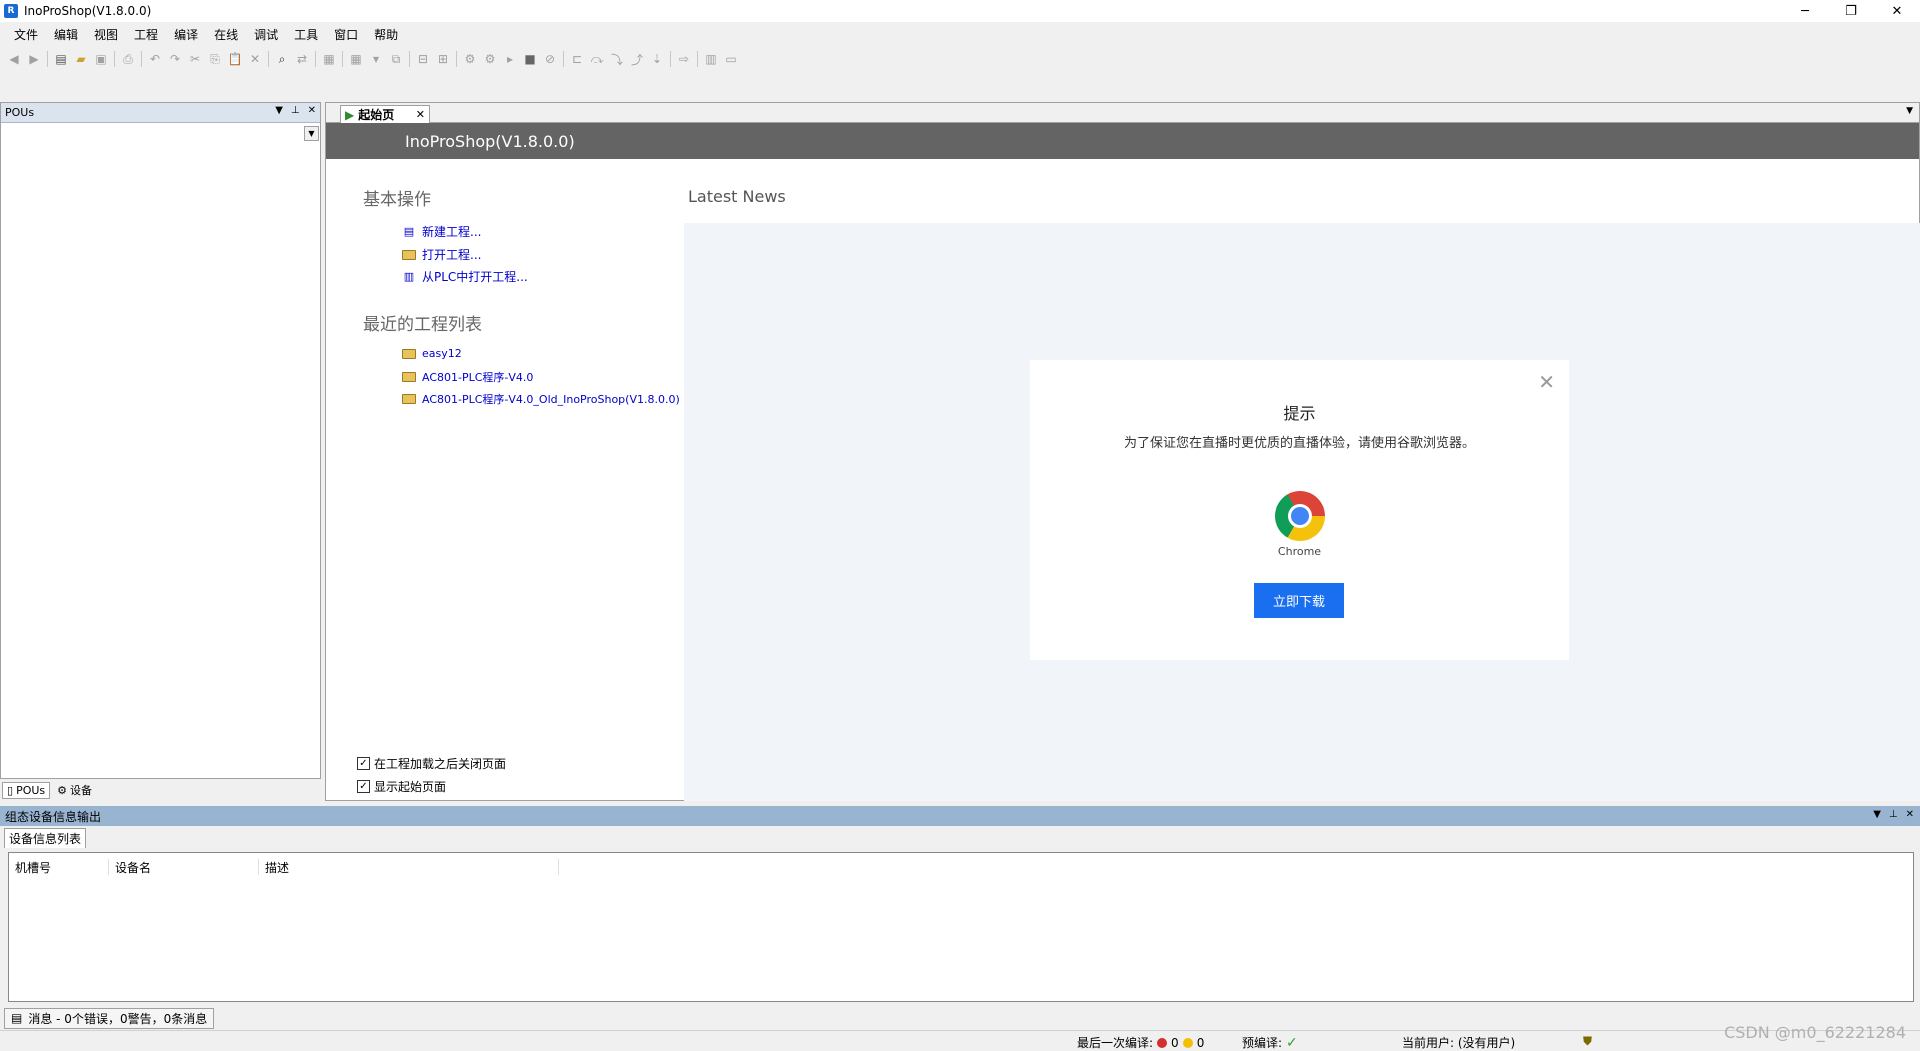  Describe the element at coordinates (550, 59) in the screenshot. I see `reset-icon: ⊘` at that location.